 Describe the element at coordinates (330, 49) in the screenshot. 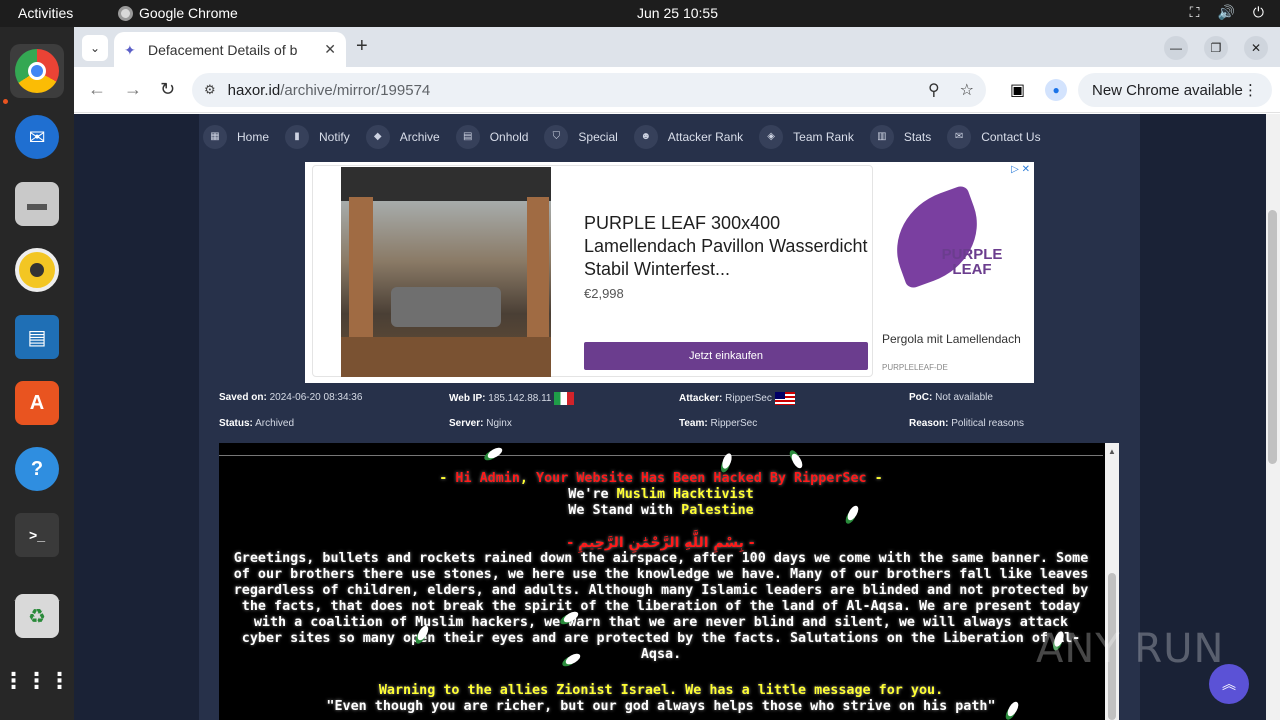

I see `tab-close-icon: ✕` at that location.